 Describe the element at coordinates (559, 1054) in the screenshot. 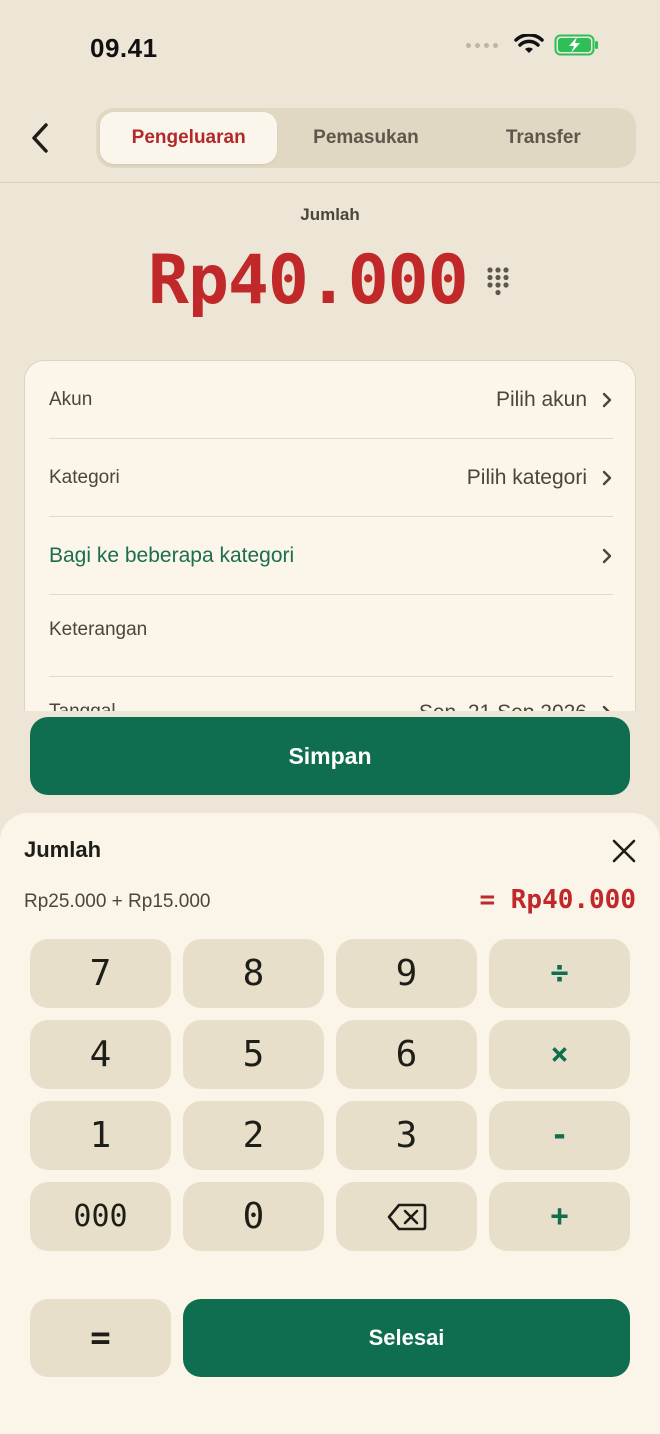

I see `key-multiply: ×` at that location.